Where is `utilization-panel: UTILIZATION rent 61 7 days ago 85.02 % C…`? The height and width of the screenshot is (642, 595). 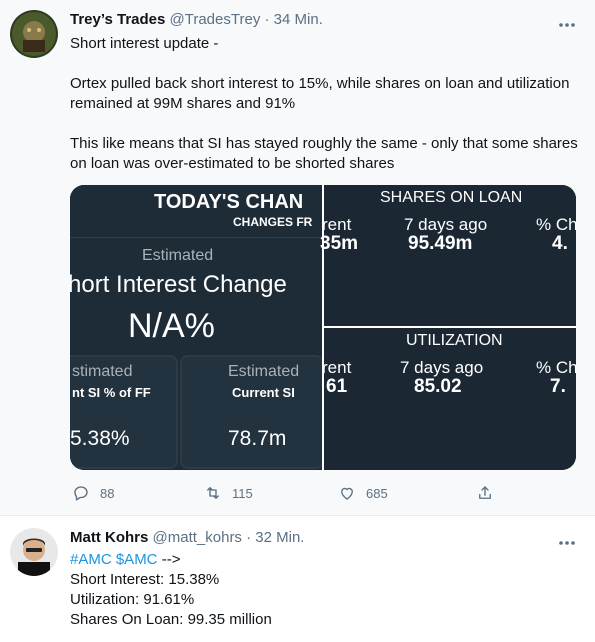 utilization-panel: UTILIZATION rent 61 7 days ago 85.02 % C… is located at coordinates (449, 399).